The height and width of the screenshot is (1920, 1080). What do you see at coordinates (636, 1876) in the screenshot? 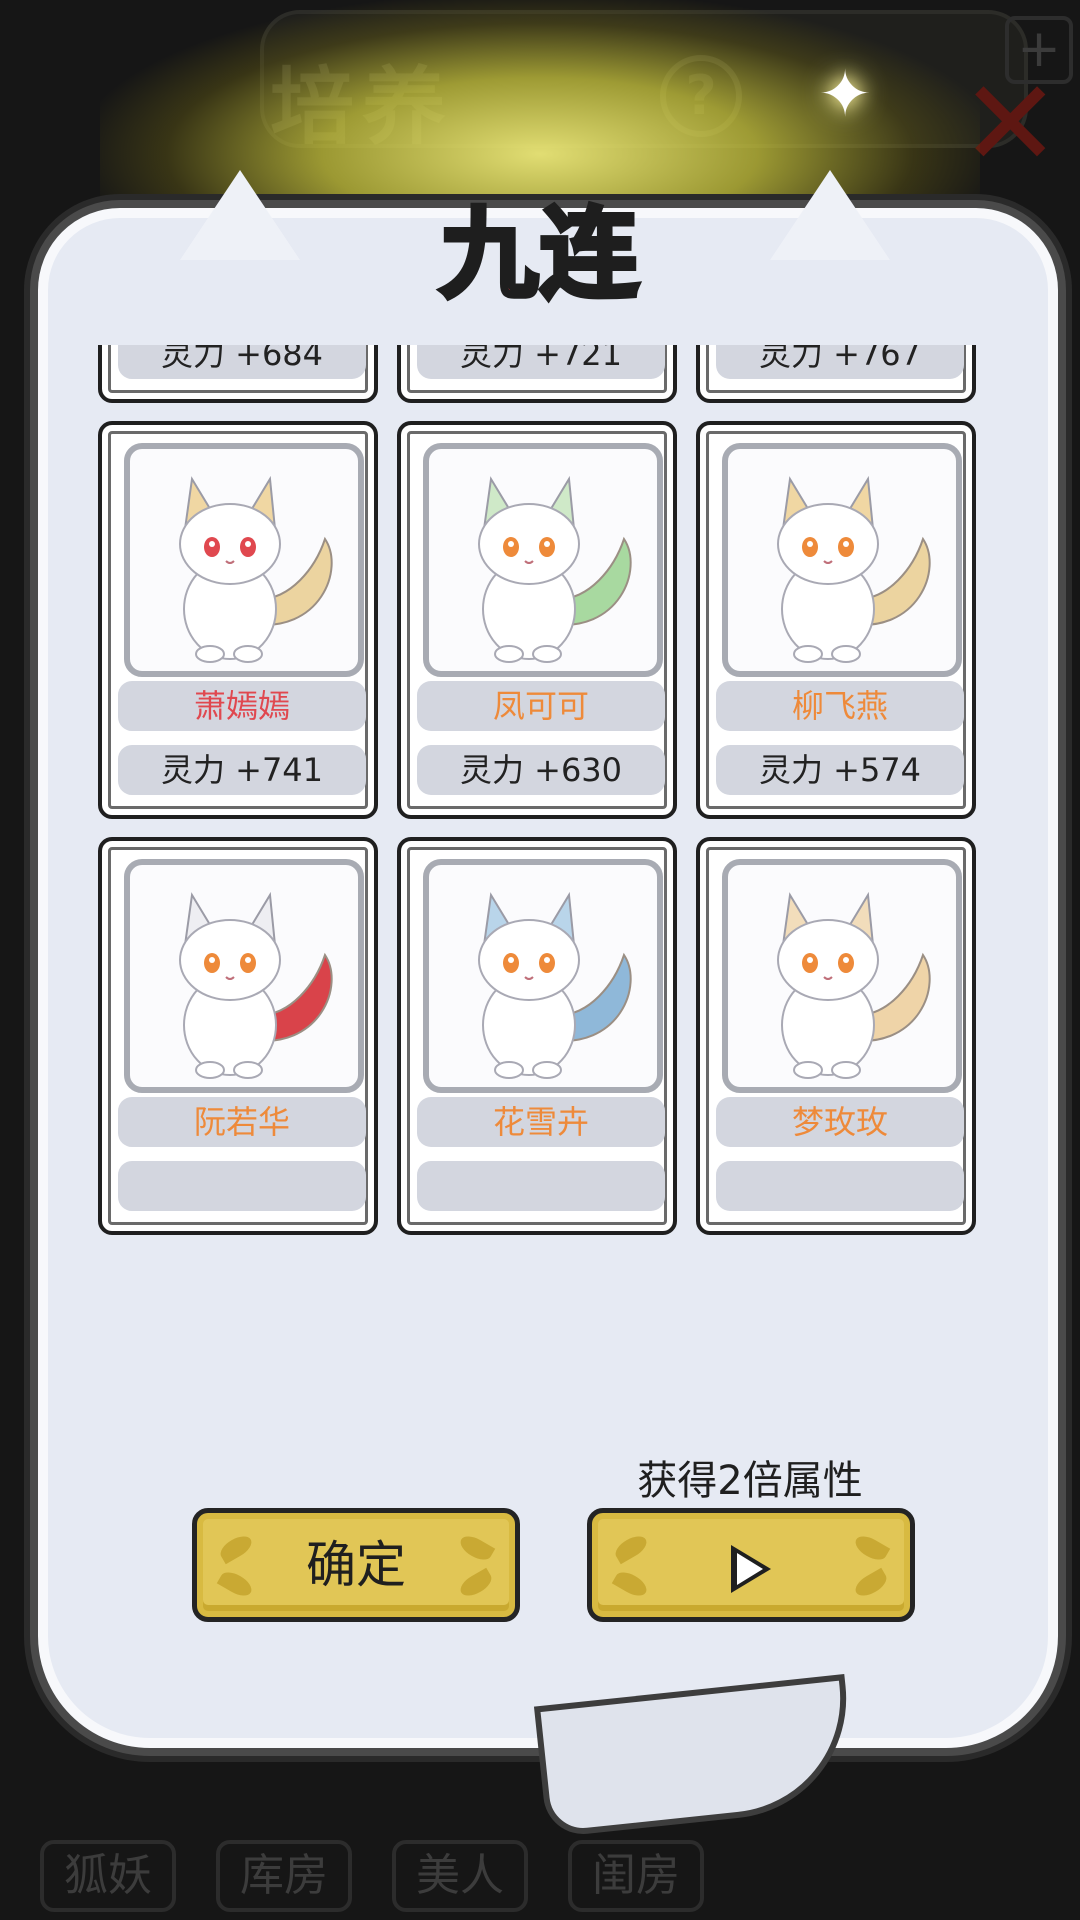
I see `nav-tab-boudoir: 闺房` at bounding box center [636, 1876].